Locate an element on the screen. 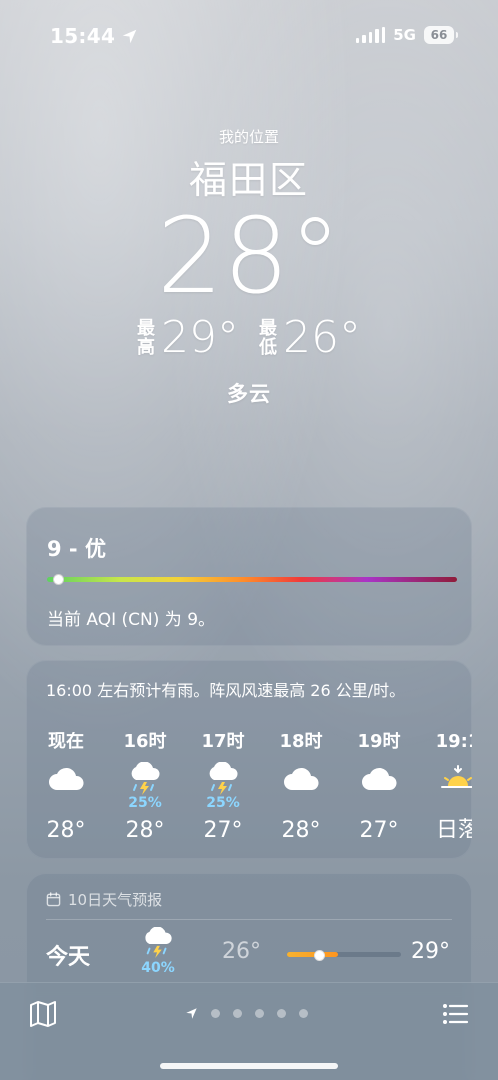 The width and height of the screenshot is (498, 1080). hour-item: 19:1 日落 is located at coordinates (450, 785).